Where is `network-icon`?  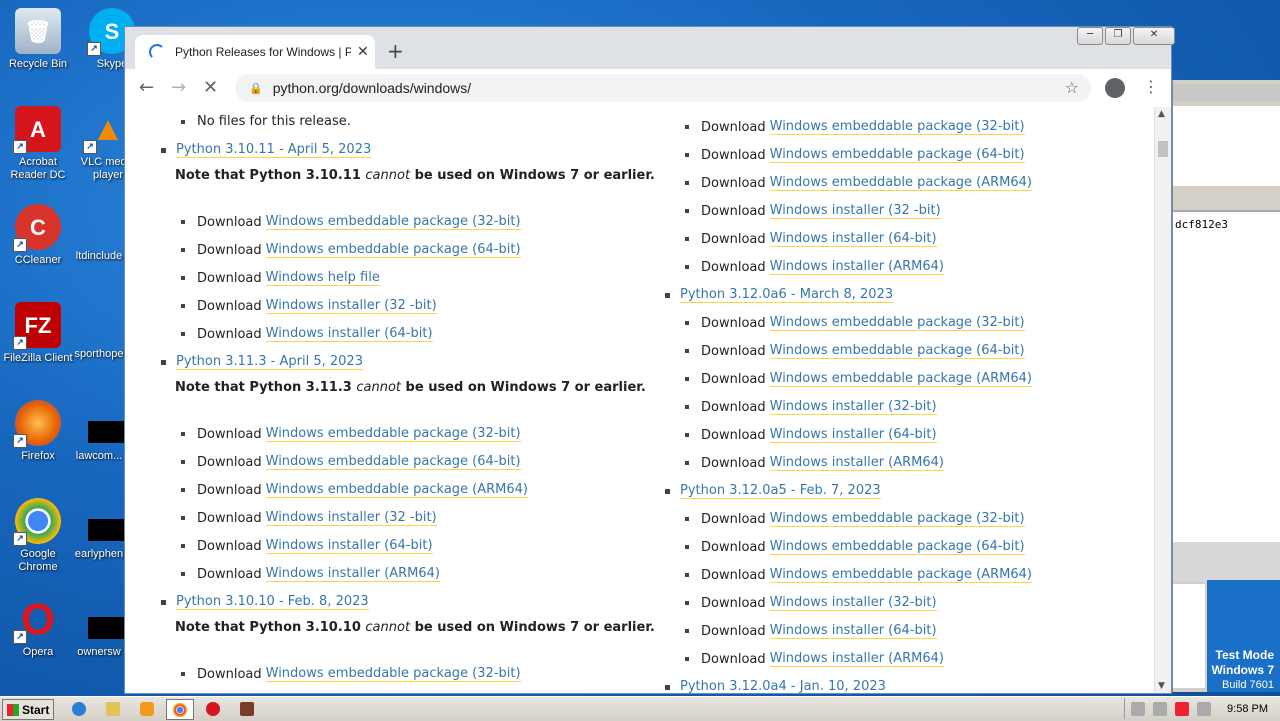
network-icon is located at coordinates (1160, 708).